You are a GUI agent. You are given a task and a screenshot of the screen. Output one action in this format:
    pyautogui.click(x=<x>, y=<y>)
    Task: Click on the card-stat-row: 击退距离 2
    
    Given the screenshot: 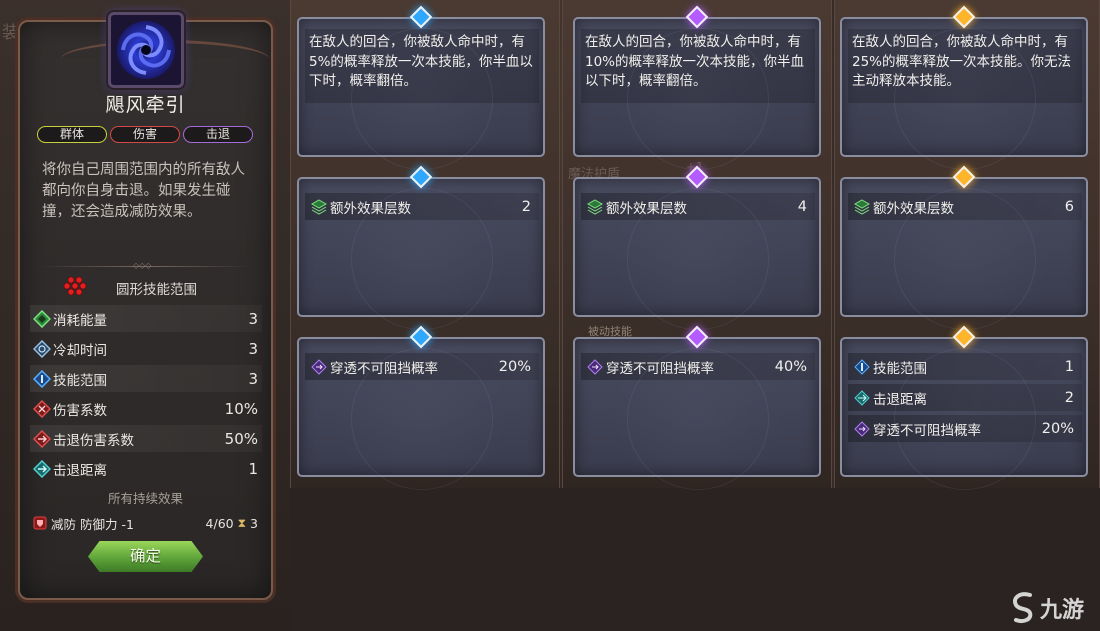 What is the action you would take?
    pyautogui.click(x=965, y=397)
    